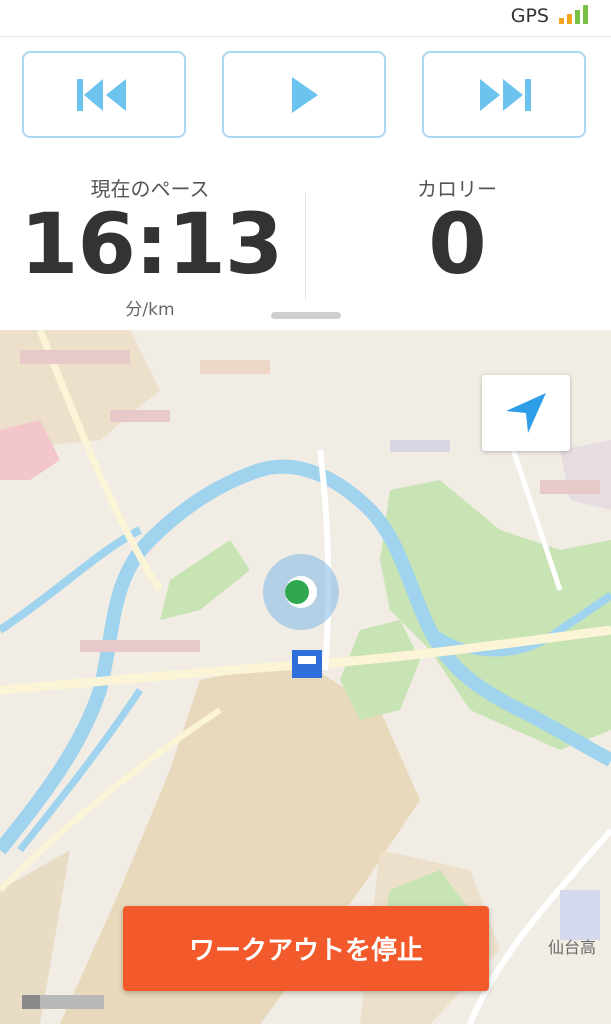 The image size is (611, 1024). Describe the element at coordinates (306, 315) in the screenshot. I see `drag-handle` at that location.